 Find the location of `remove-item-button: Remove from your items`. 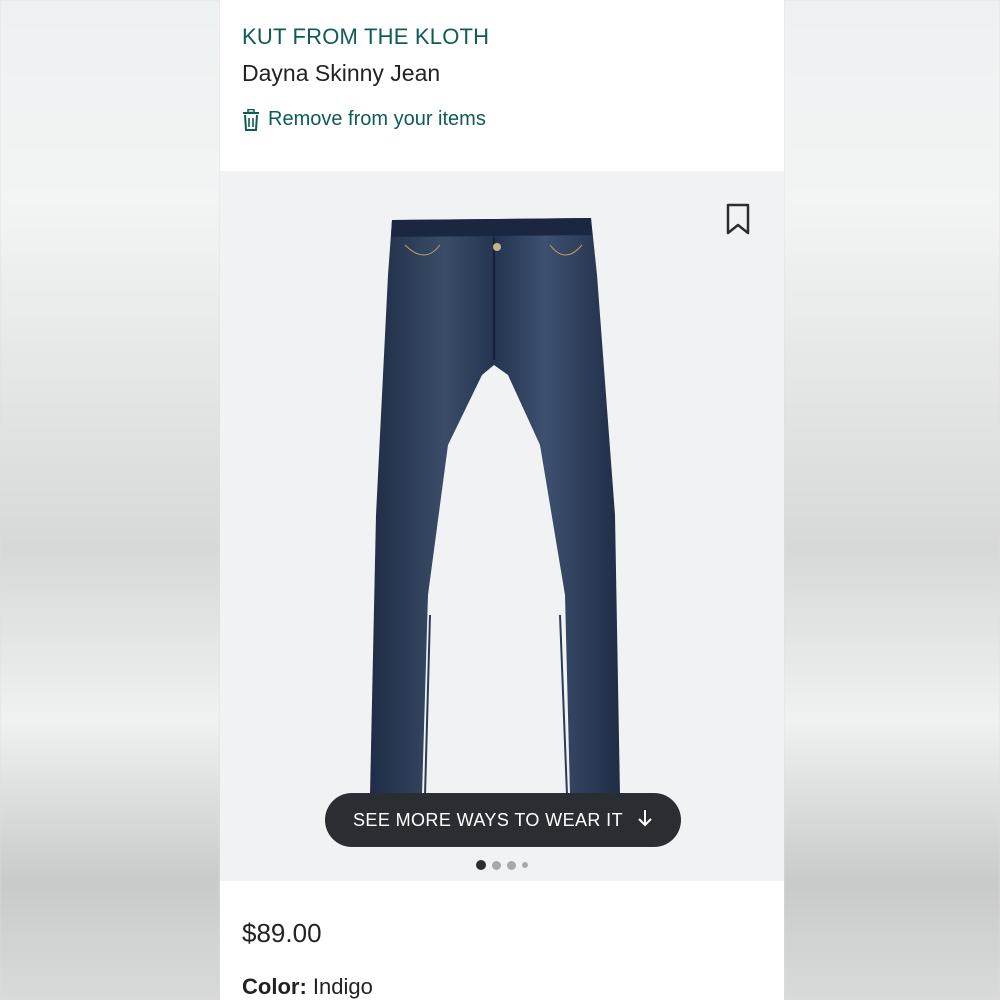

remove-item-button: Remove from your items is located at coordinates (364, 119).